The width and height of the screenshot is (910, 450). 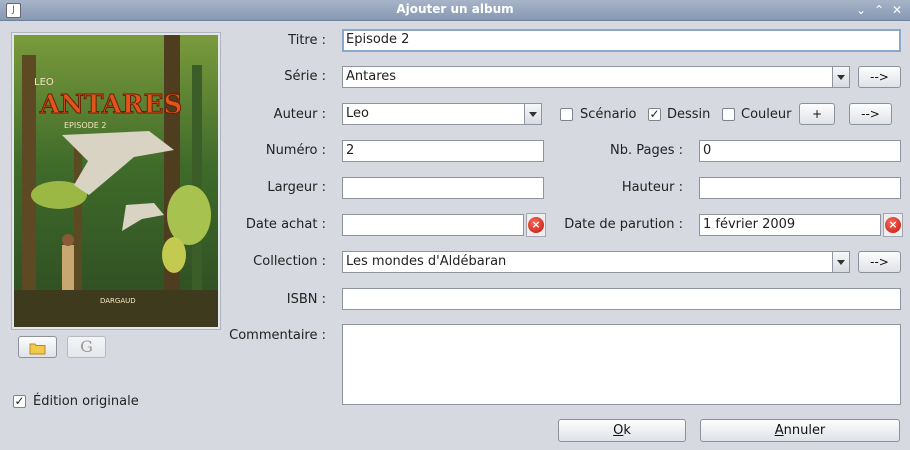 I want to click on titre-label: Titre :, so click(x=307, y=40).